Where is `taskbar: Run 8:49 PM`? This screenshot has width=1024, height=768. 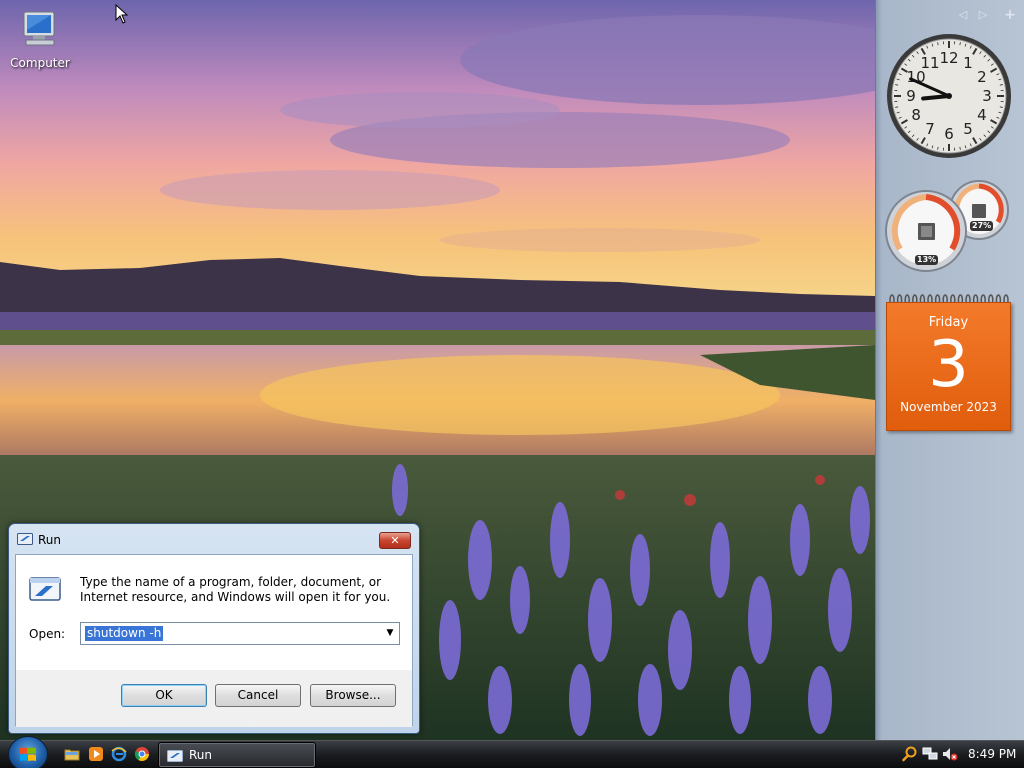 taskbar: Run 8:49 PM is located at coordinates (512, 752).